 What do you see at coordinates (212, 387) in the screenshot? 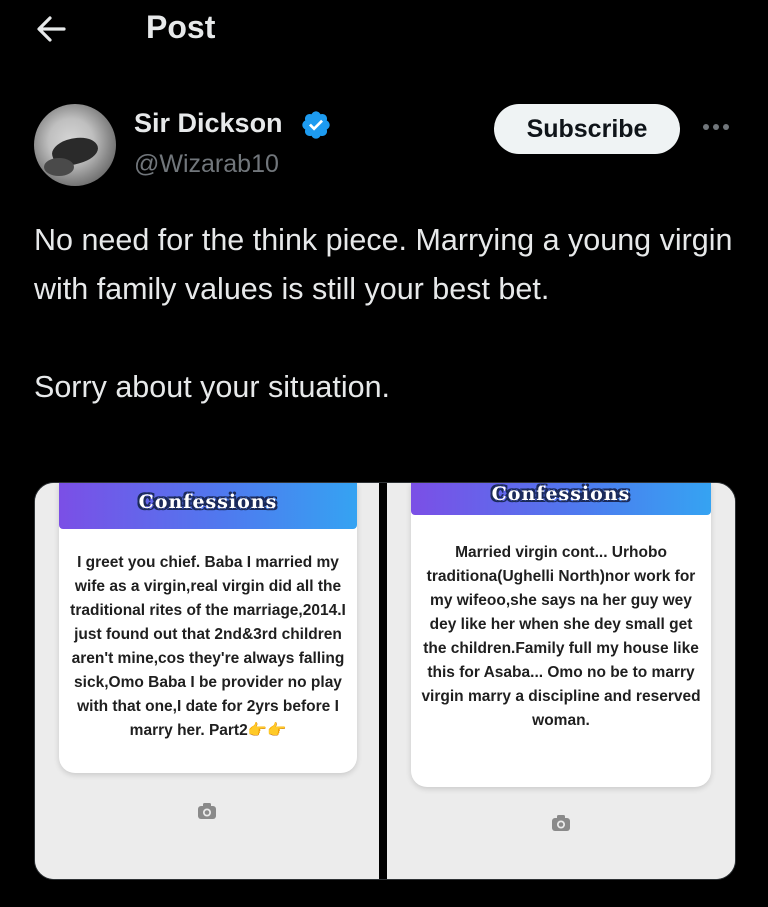
I see `tweet-paragraph: Sorry about your situation.` at bounding box center [212, 387].